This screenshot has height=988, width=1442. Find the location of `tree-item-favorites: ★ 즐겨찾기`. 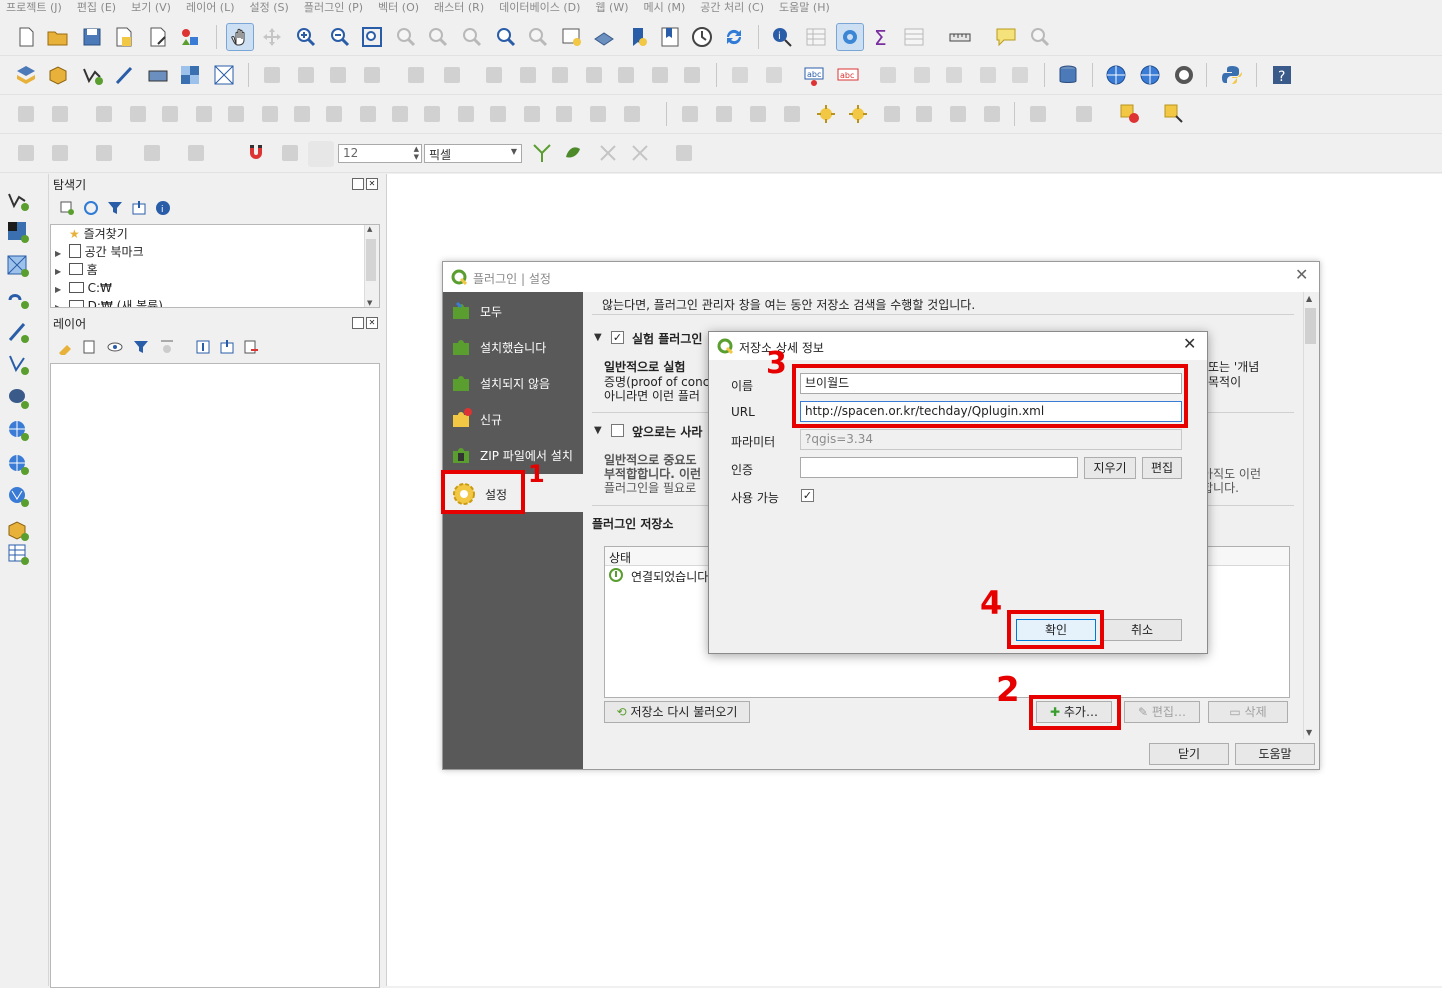

tree-item-favorites: ★ 즐겨찾기 is located at coordinates (98, 234).